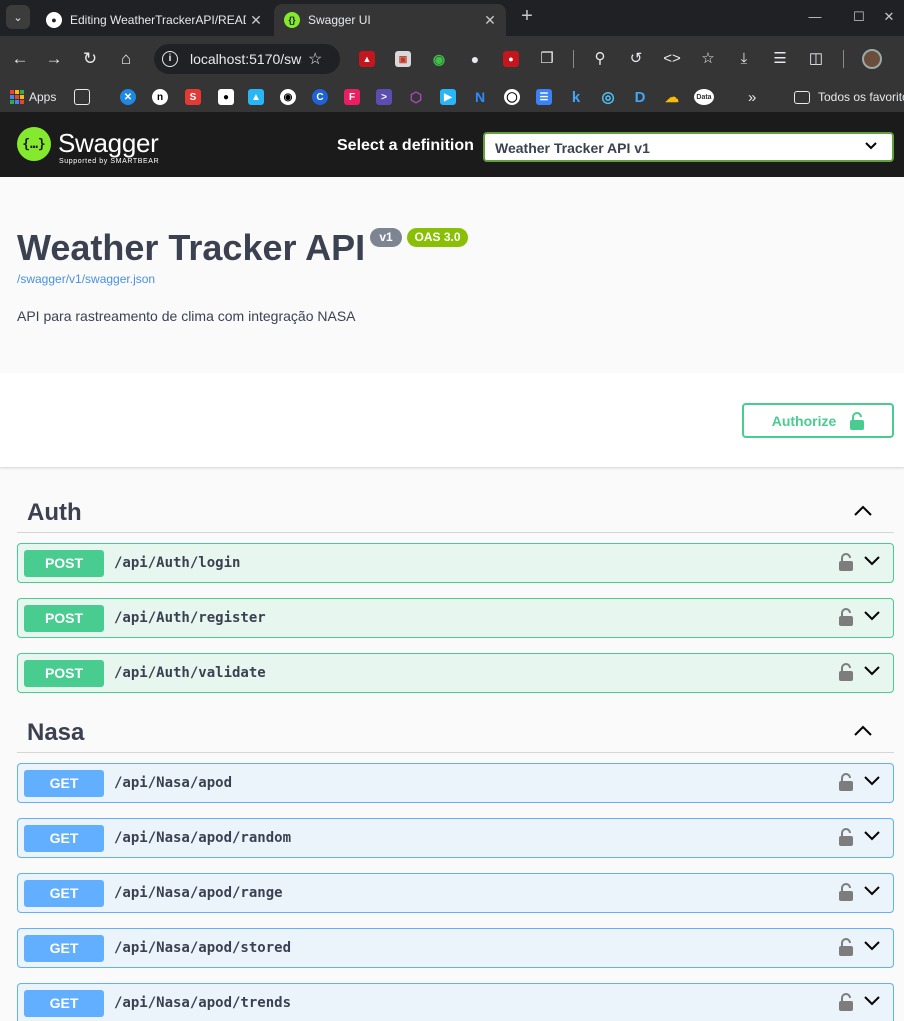 This screenshot has height=1021, width=904. I want to click on download-icon: ⤓, so click(744, 59).